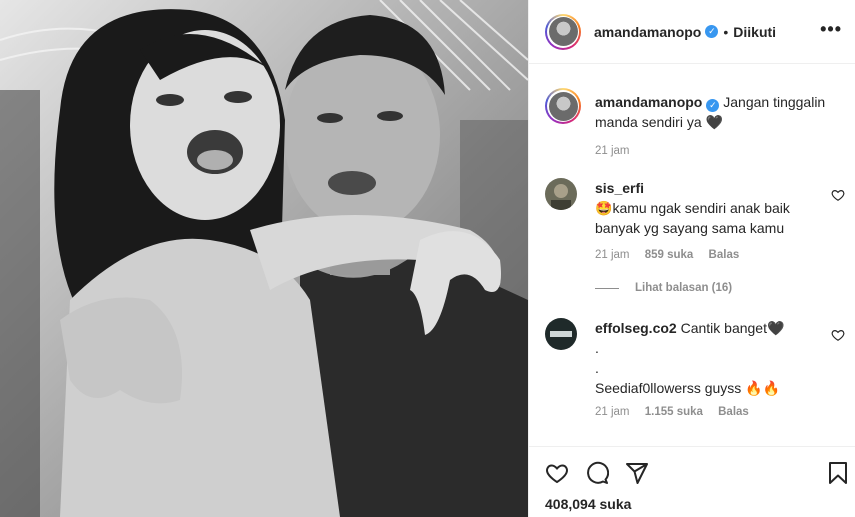  I want to click on post-actions-bar: 408,094 suka, so click(692, 481).